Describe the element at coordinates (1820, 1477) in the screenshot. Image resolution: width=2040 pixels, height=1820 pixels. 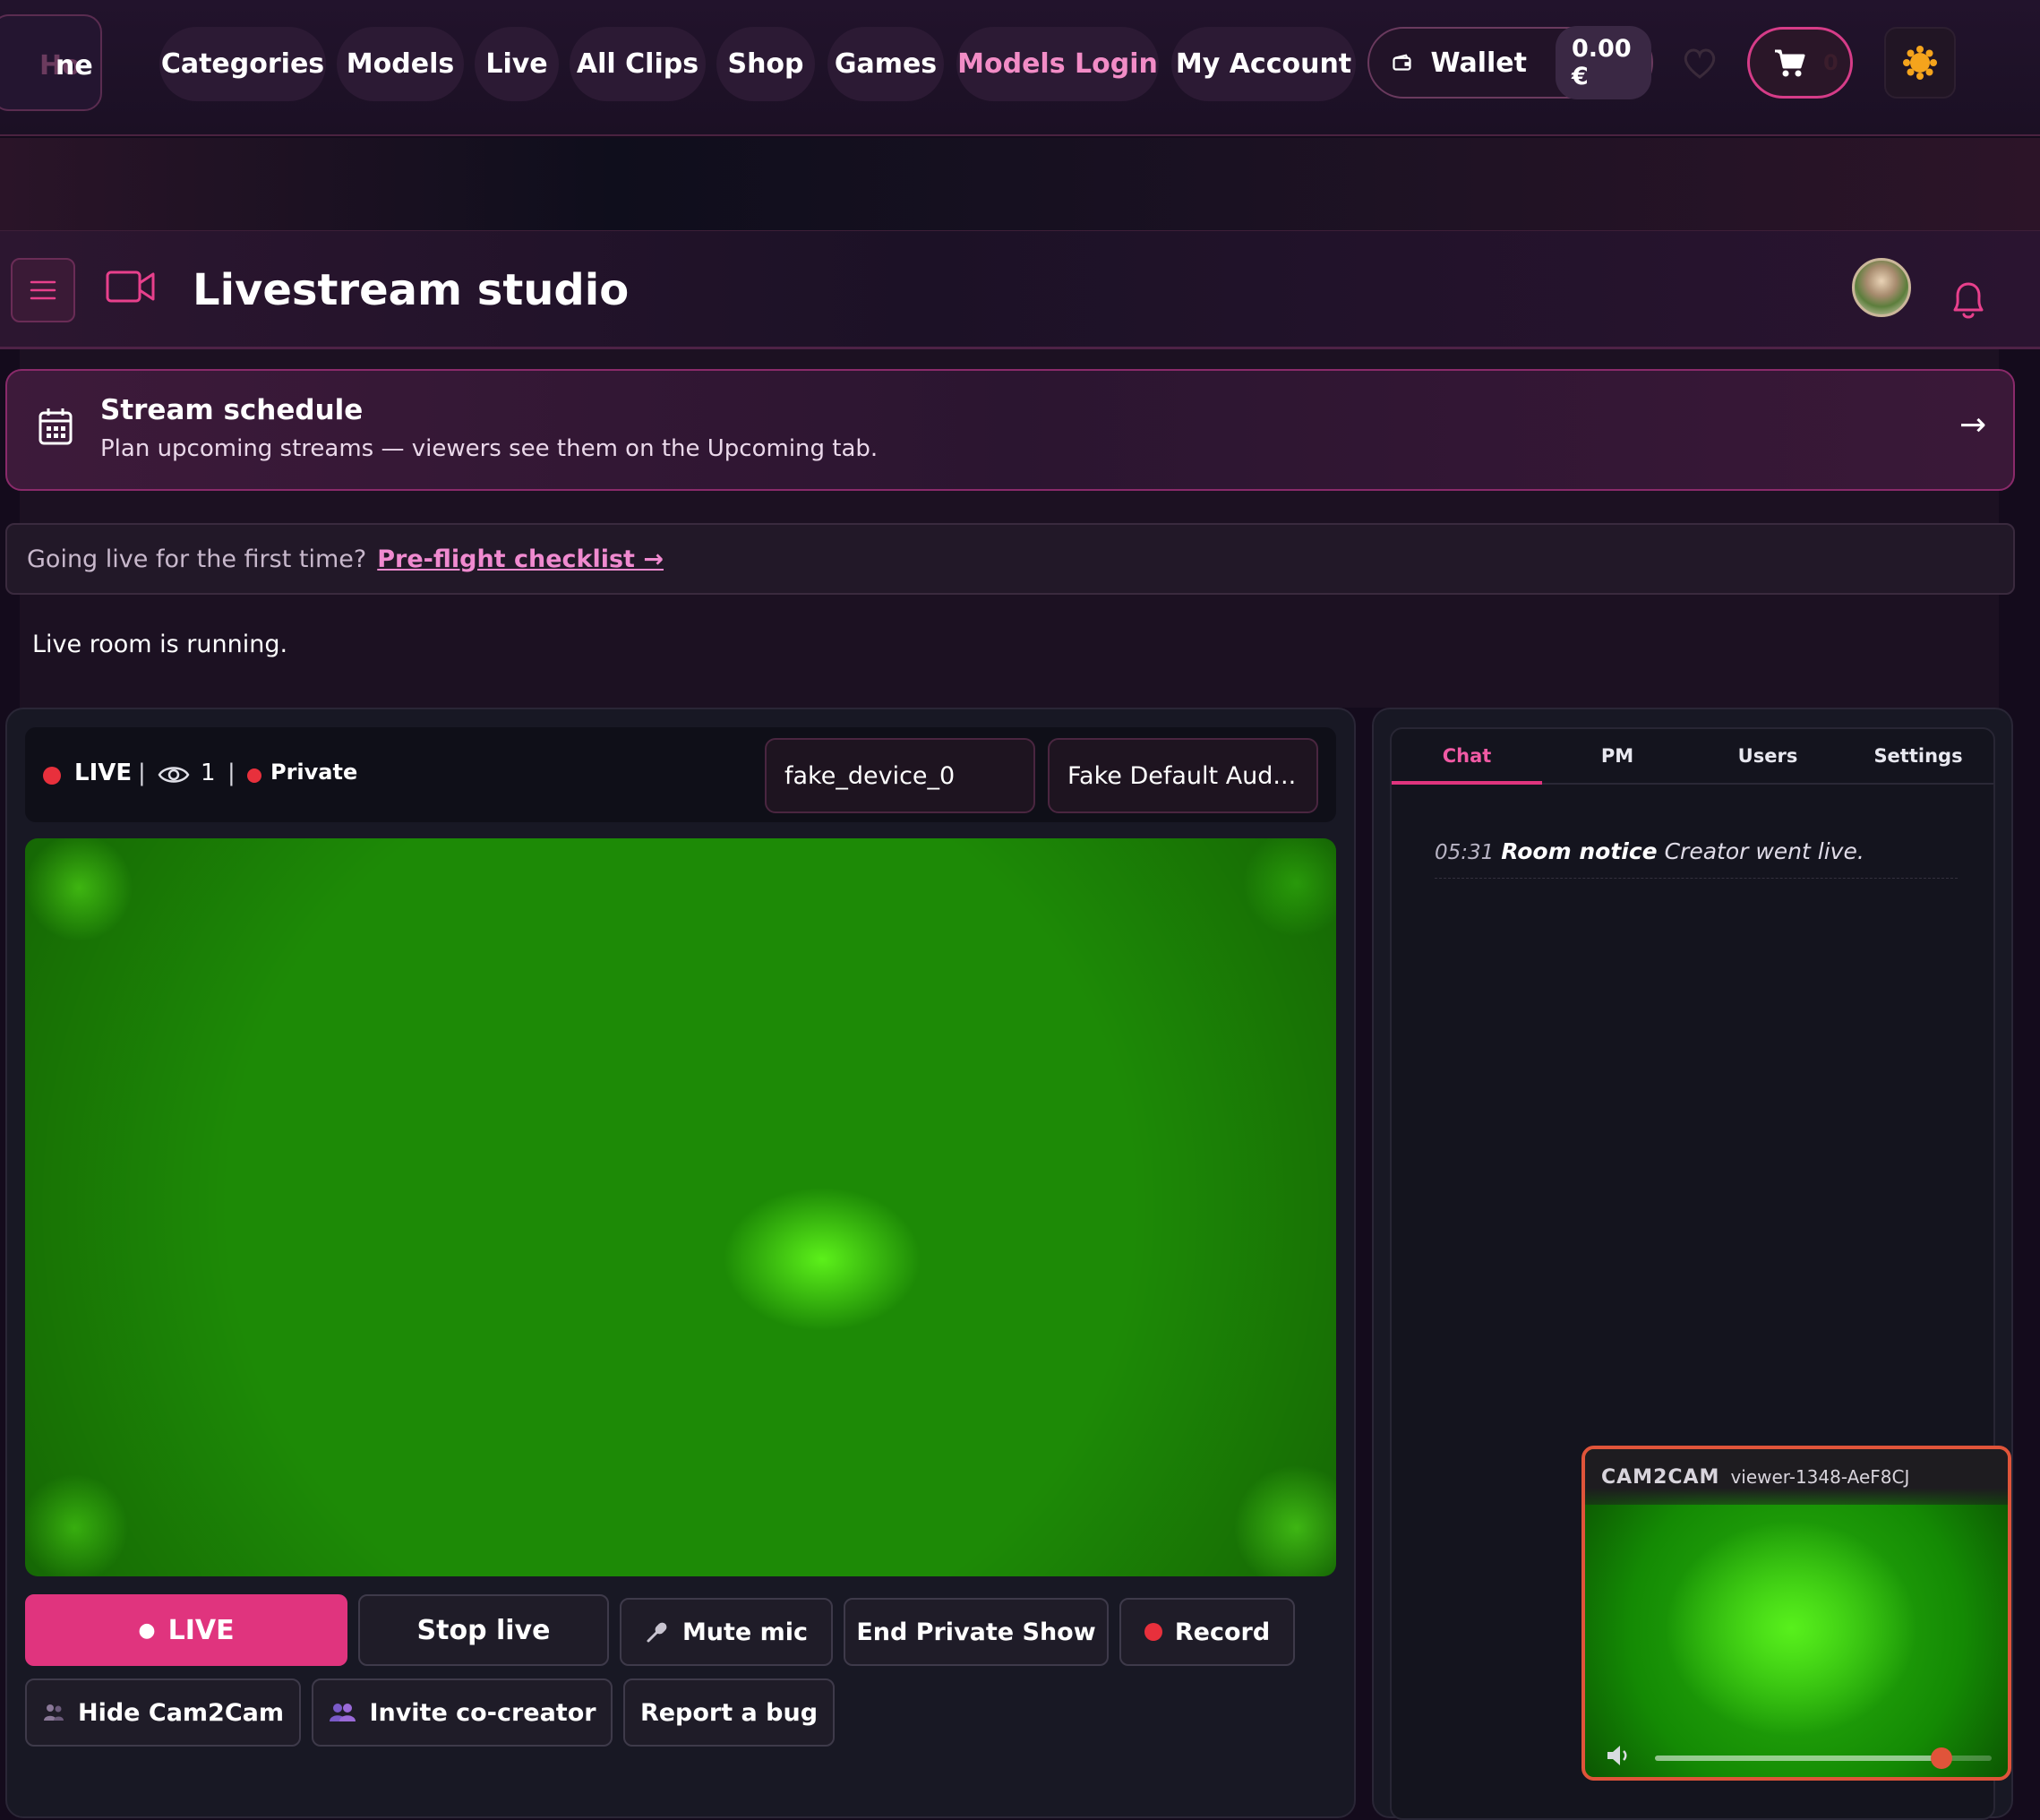
I see `cam2cam-viewer: viewer-1348-AeF8CJ` at that location.